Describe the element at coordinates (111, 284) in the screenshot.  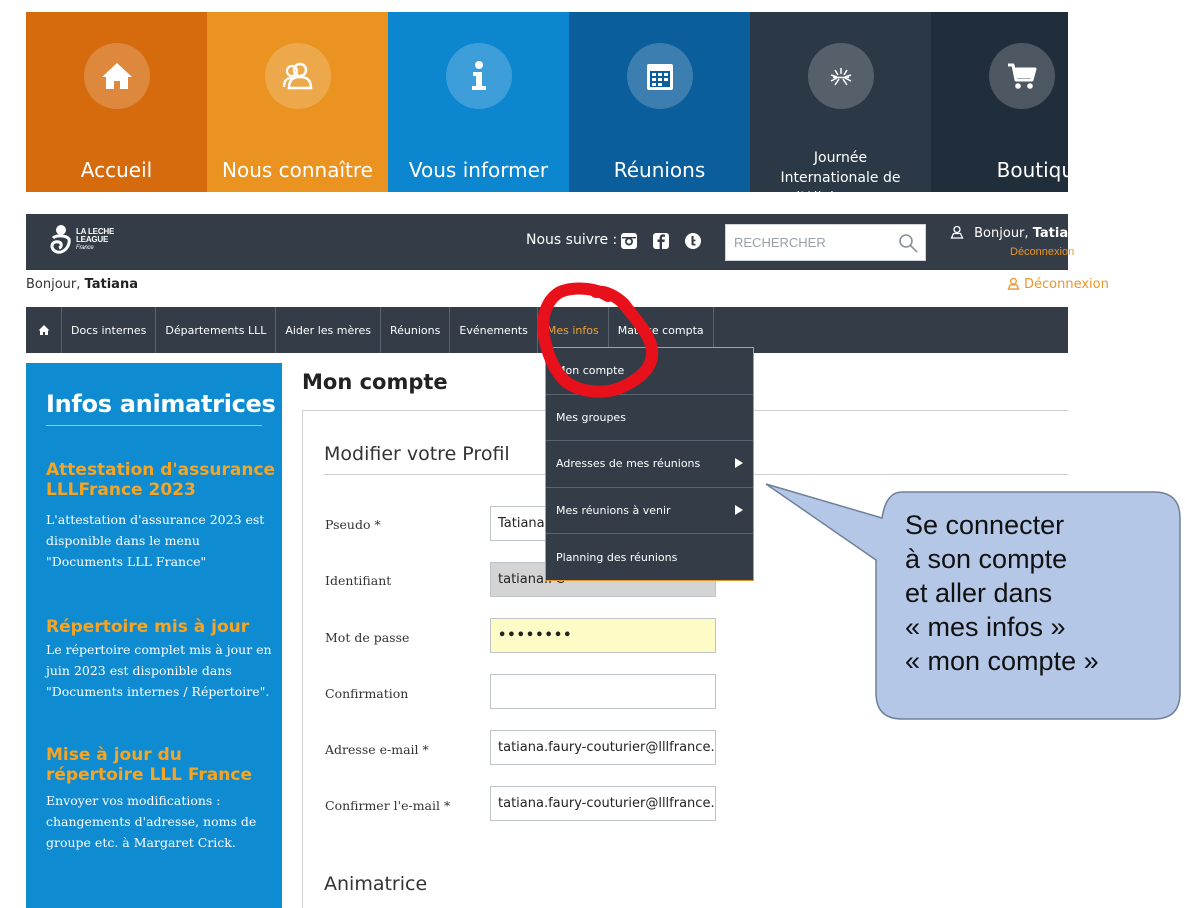
I see `greeting-username: Tatiana` at that location.